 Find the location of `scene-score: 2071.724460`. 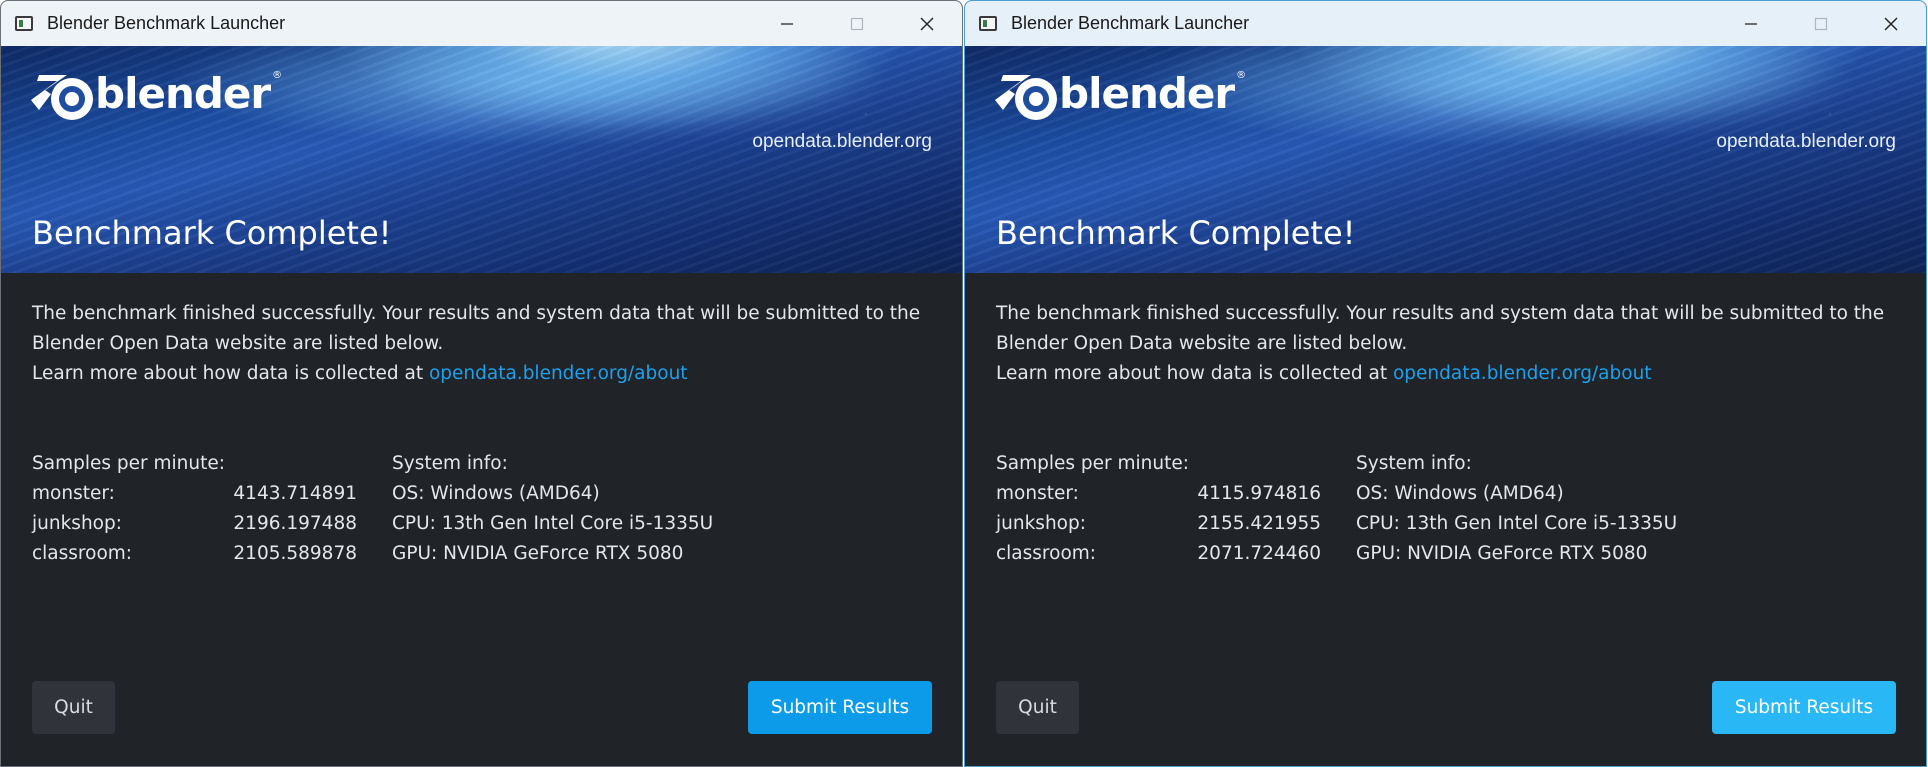

scene-score: 2071.724460 is located at coordinates (1259, 553).